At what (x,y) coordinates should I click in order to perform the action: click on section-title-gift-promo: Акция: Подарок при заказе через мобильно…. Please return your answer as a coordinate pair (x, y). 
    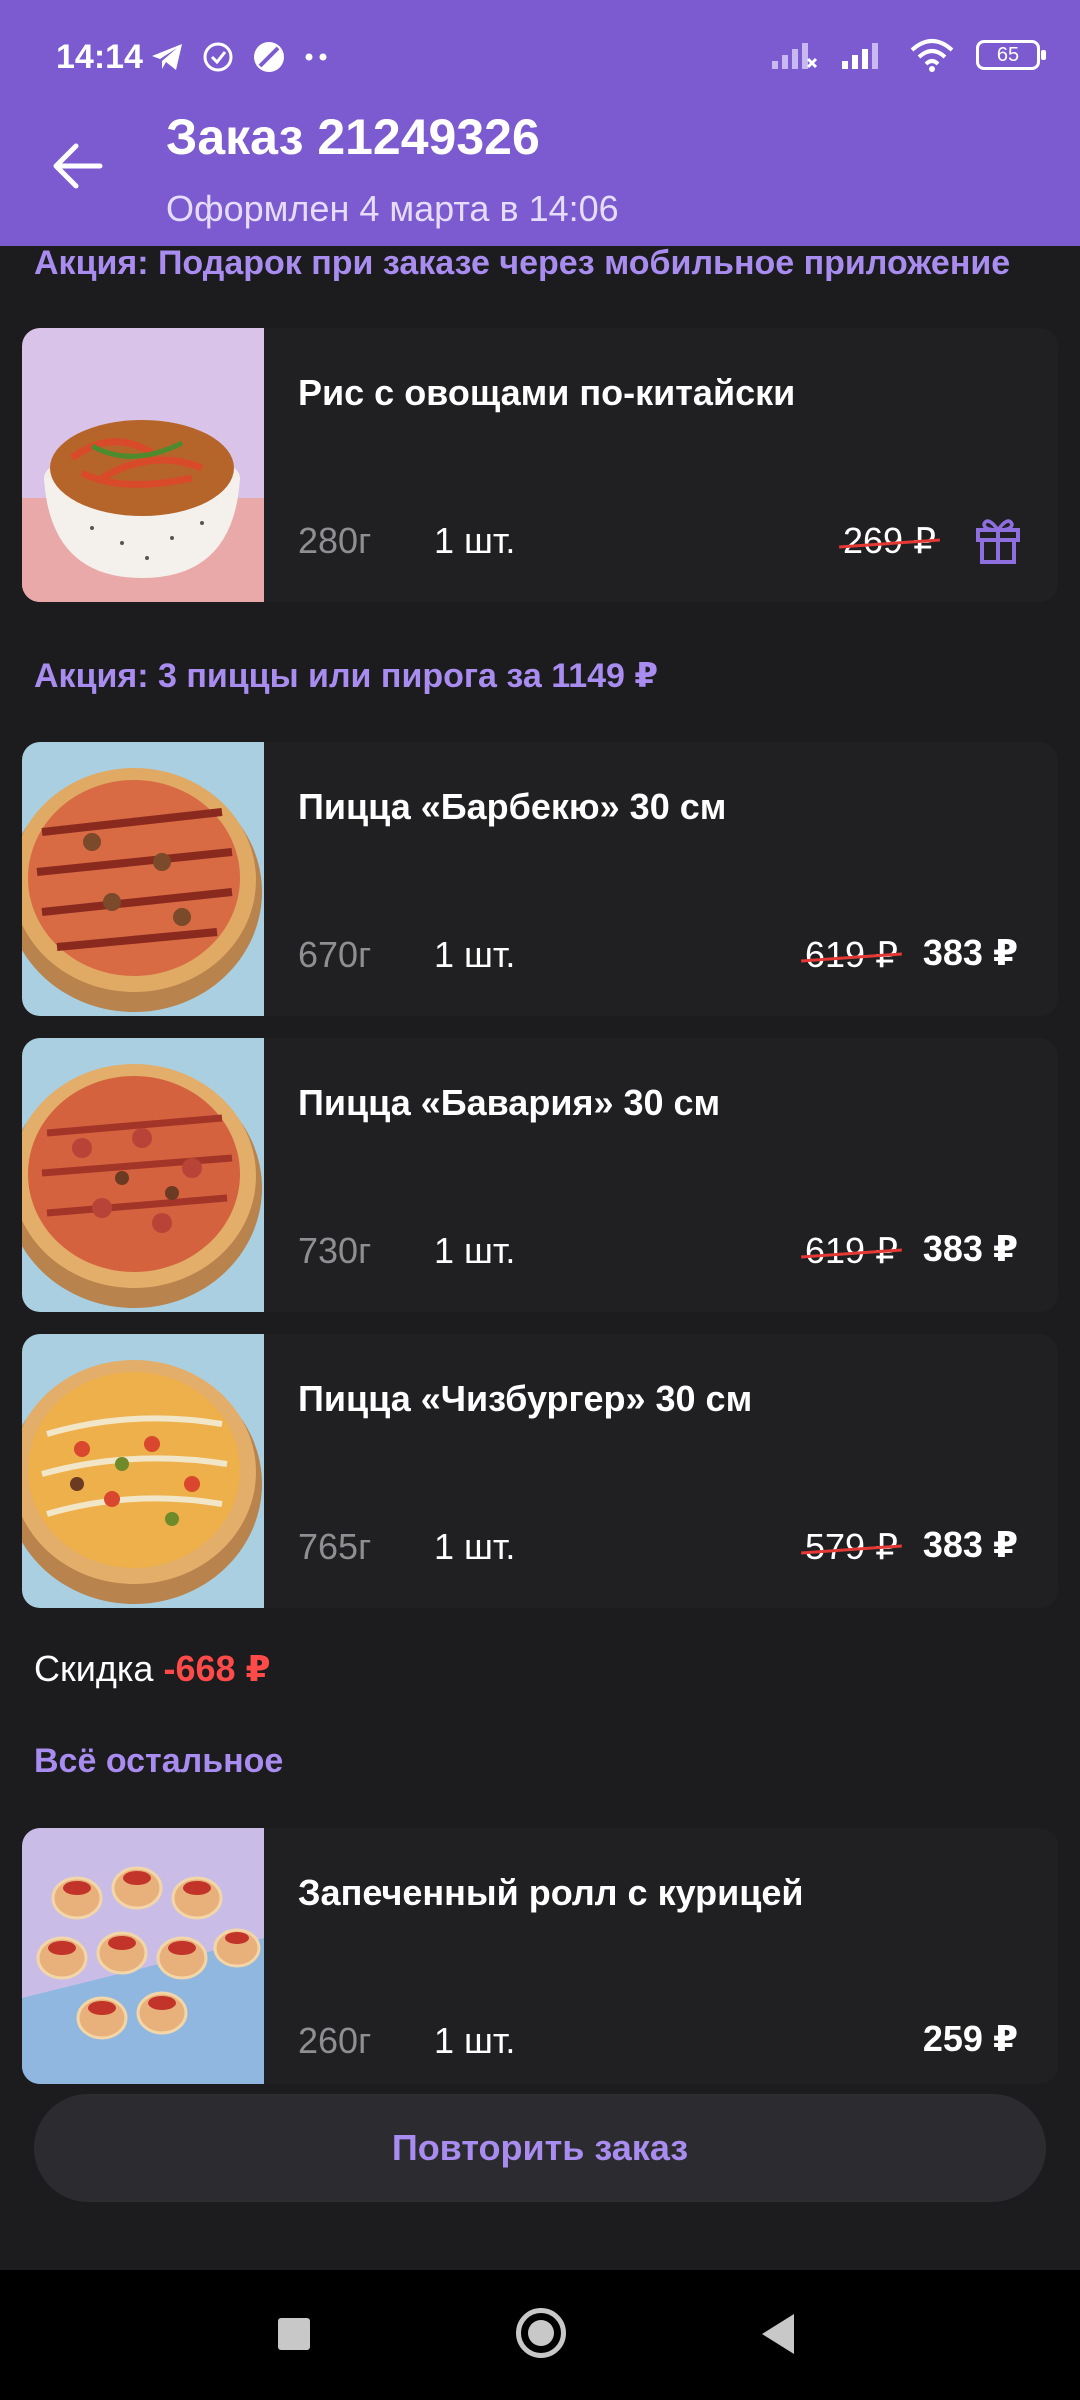
    Looking at the image, I should click on (522, 263).